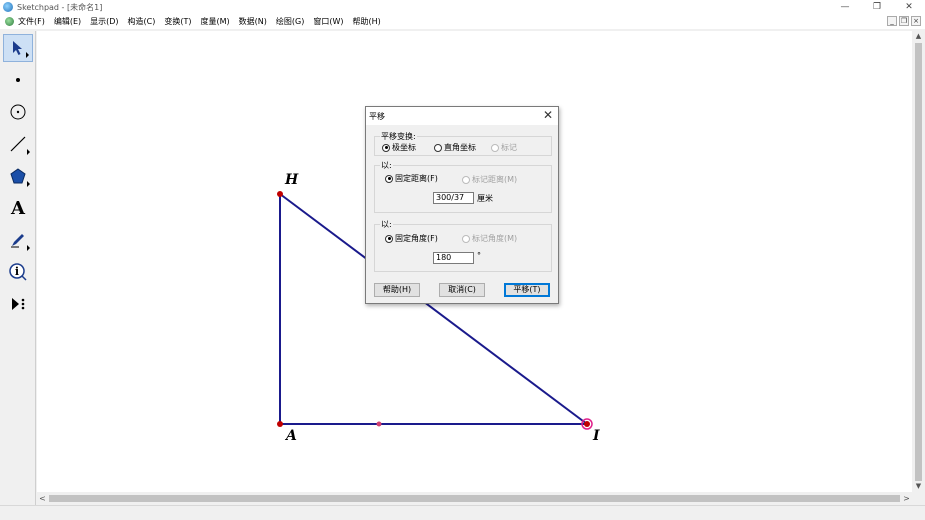 The width and height of the screenshot is (925, 520). Describe the element at coordinates (177, 21) in the screenshot. I see `menu-transform: 变换(T)` at that location.